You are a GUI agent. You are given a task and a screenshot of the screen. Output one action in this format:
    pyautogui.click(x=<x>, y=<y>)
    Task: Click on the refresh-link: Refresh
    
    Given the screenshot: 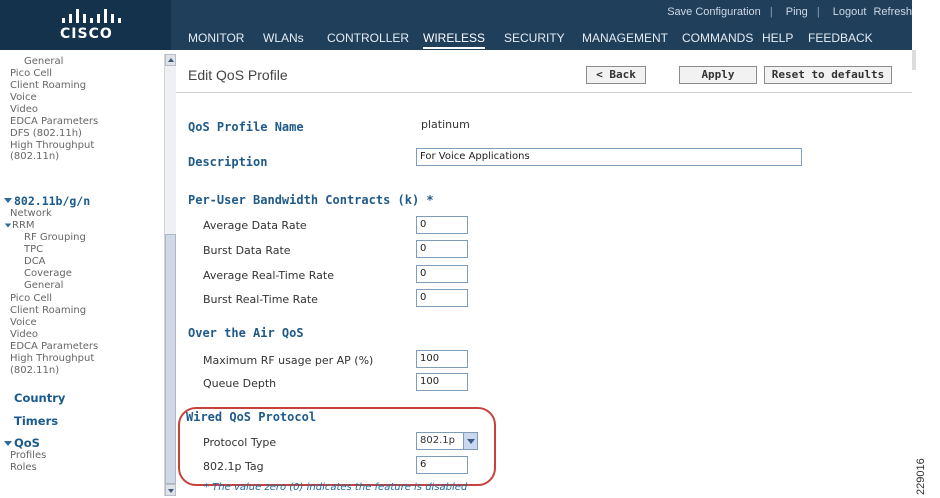 What is the action you would take?
    pyautogui.click(x=892, y=12)
    